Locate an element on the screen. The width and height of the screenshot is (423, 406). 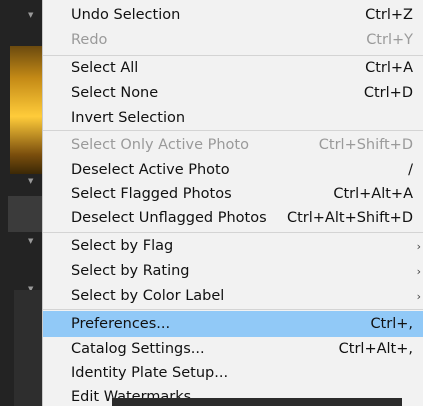
menu-item-shortcut: Ctrl+Shift+D is located at coordinates (365, 145).